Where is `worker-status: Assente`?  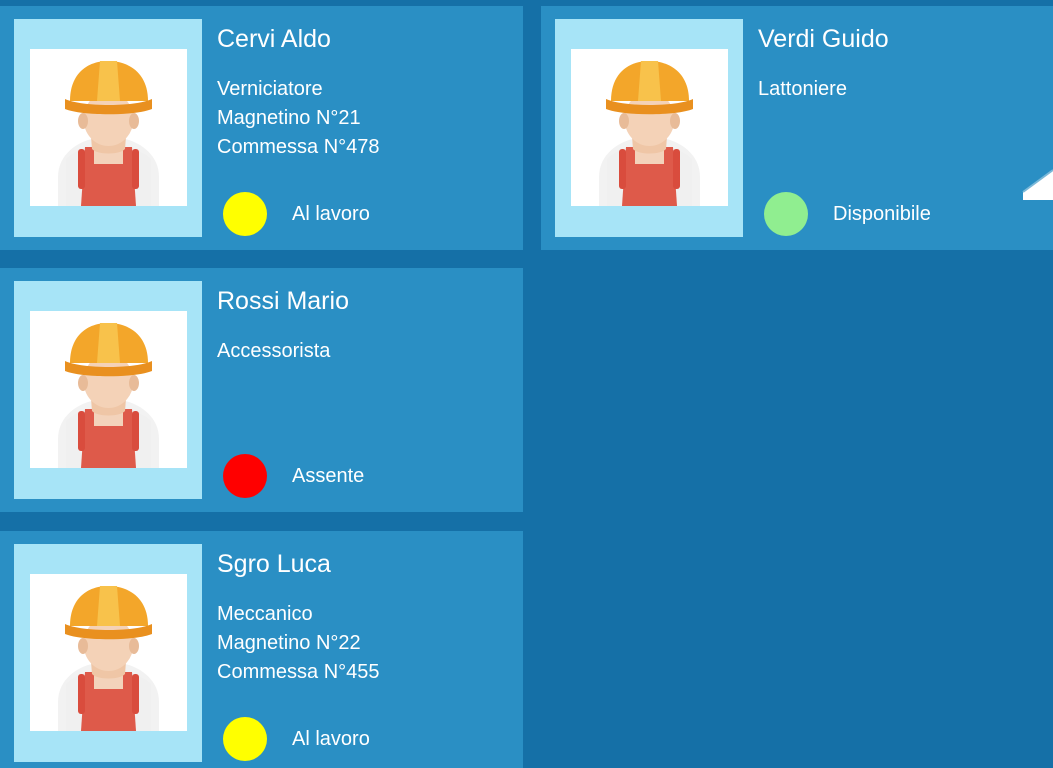
worker-status: Assente is located at coordinates (293, 476).